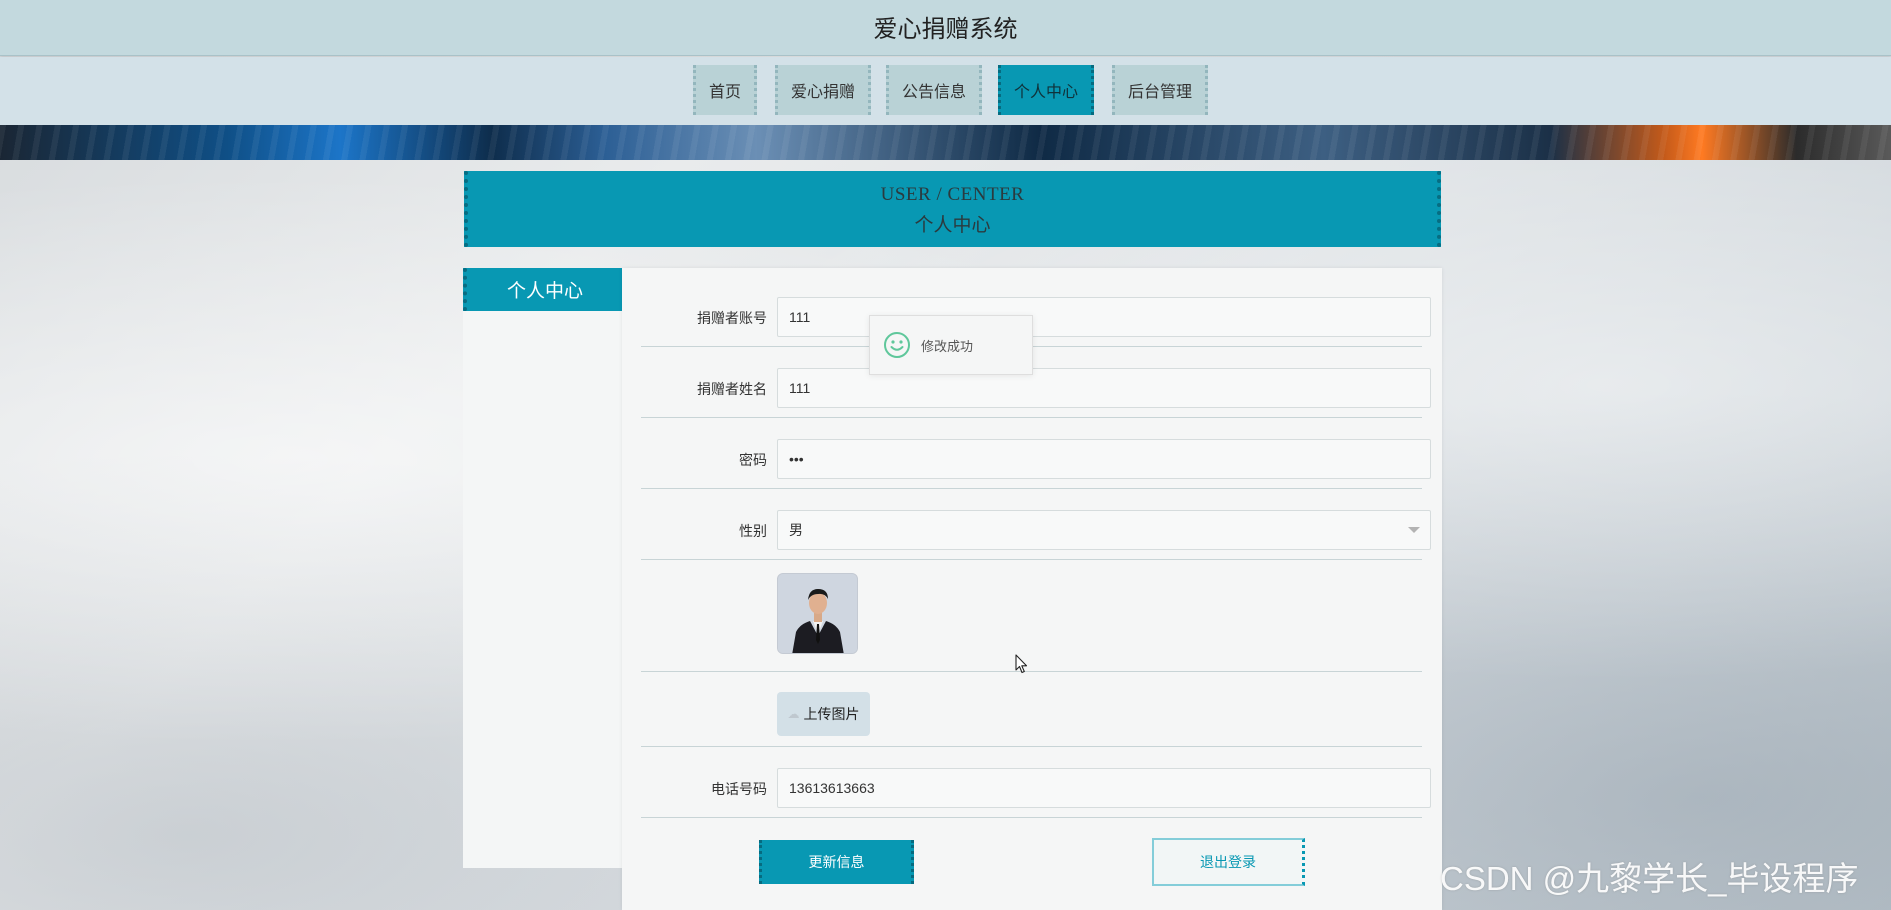  Describe the element at coordinates (817, 613) in the screenshot. I see `avatar-image` at that location.